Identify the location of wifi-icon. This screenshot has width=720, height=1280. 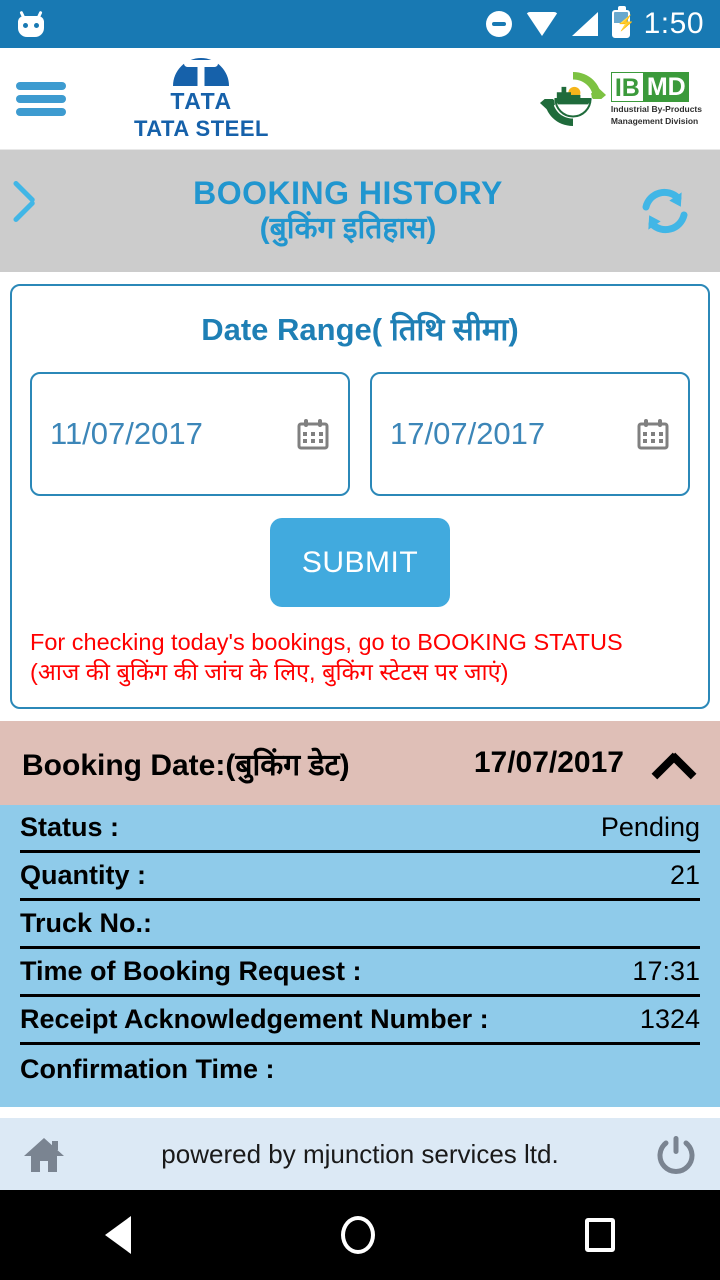
(541, 24).